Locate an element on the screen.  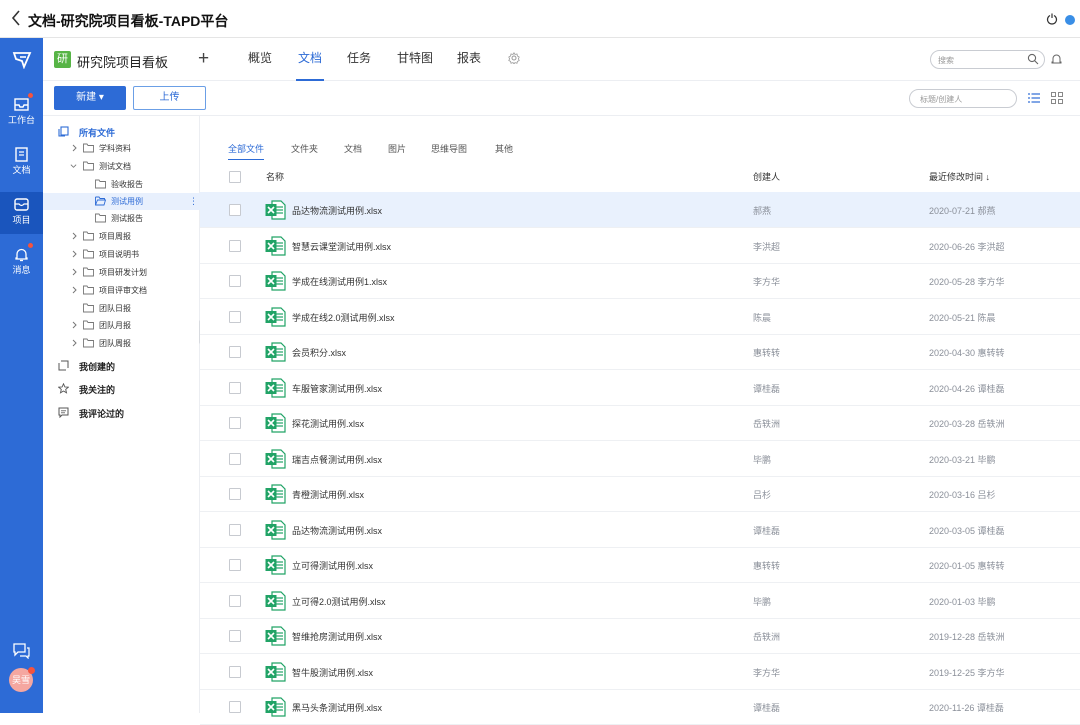
grid-view-icon is located at coordinates (1057, 98).